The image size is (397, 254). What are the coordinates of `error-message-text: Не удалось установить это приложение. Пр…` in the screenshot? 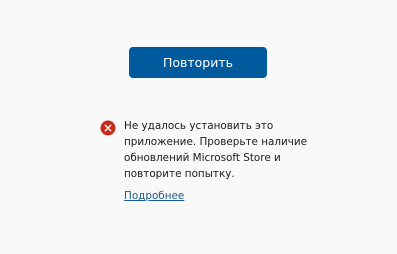 It's located at (216, 150).